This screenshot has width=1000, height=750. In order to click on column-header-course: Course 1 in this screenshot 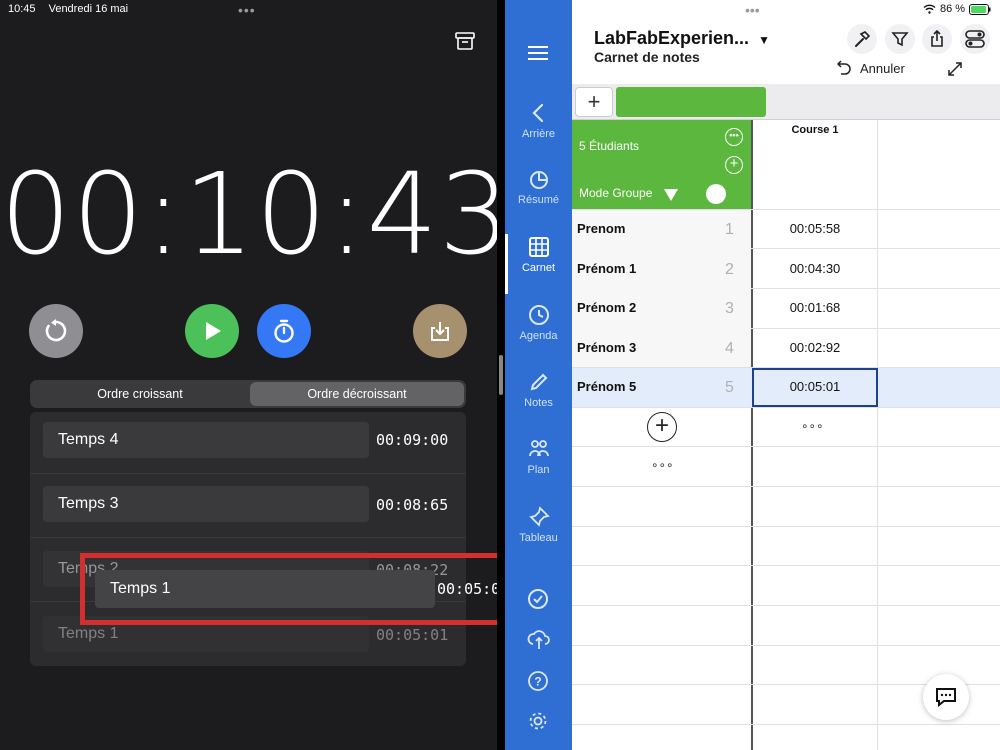, I will do `click(815, 130)`.